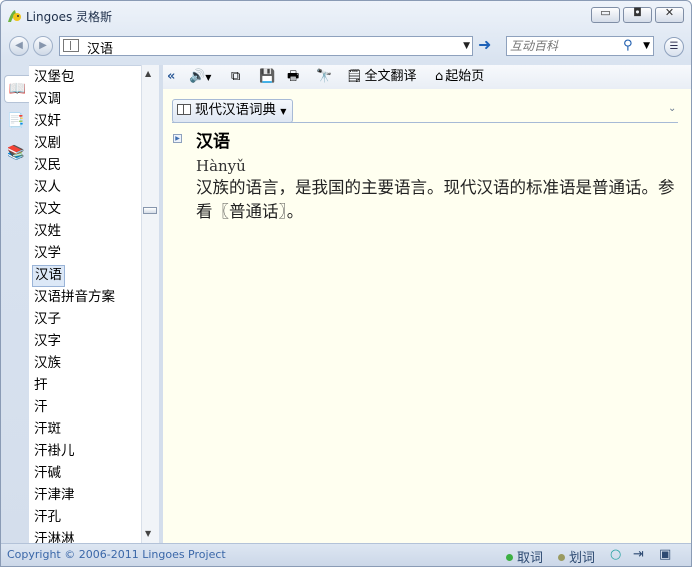  I want to click on word-list-item: 汗斑, so click(47, 429).